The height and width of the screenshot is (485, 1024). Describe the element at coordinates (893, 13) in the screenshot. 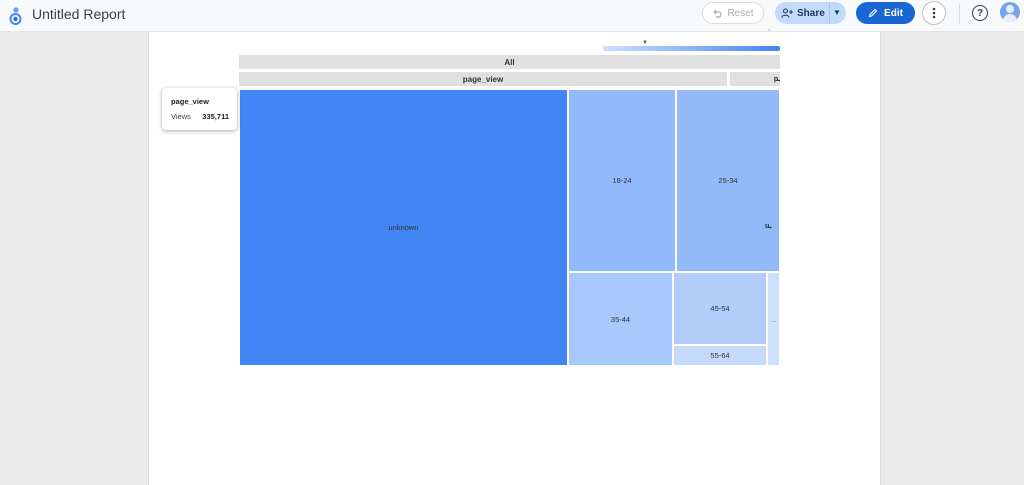

I see `edit-label: Edit` at that location.